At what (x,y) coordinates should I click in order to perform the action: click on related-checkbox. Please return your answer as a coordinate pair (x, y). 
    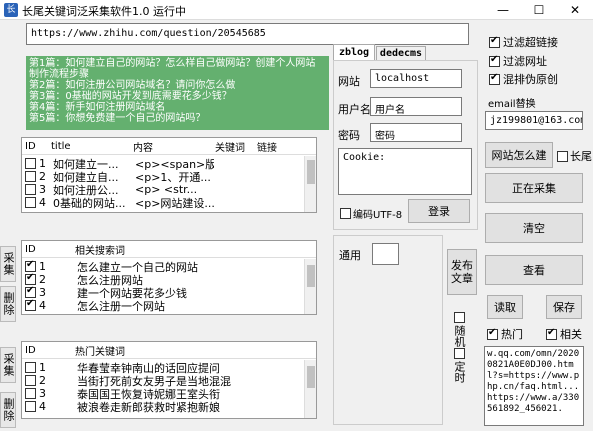
    Looking at the image, I should click on (551, 333).